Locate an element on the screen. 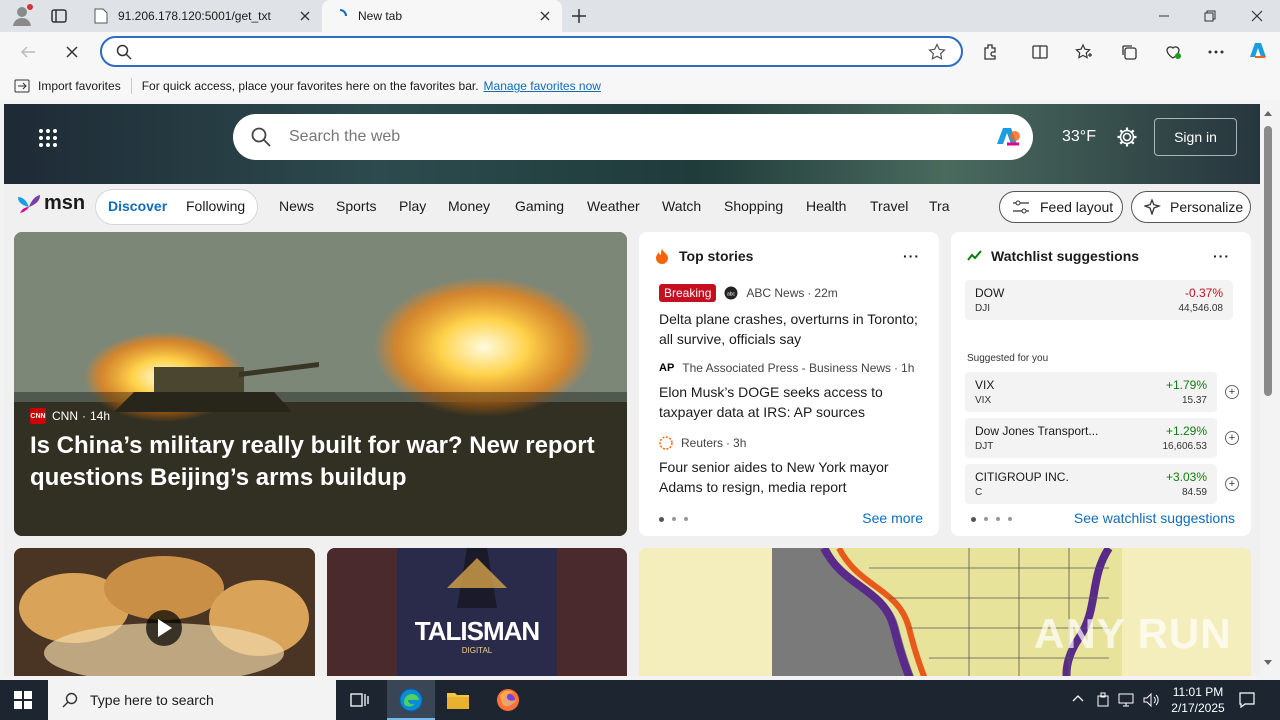  settings-gear-icon is located at coordinates (1127, 137).